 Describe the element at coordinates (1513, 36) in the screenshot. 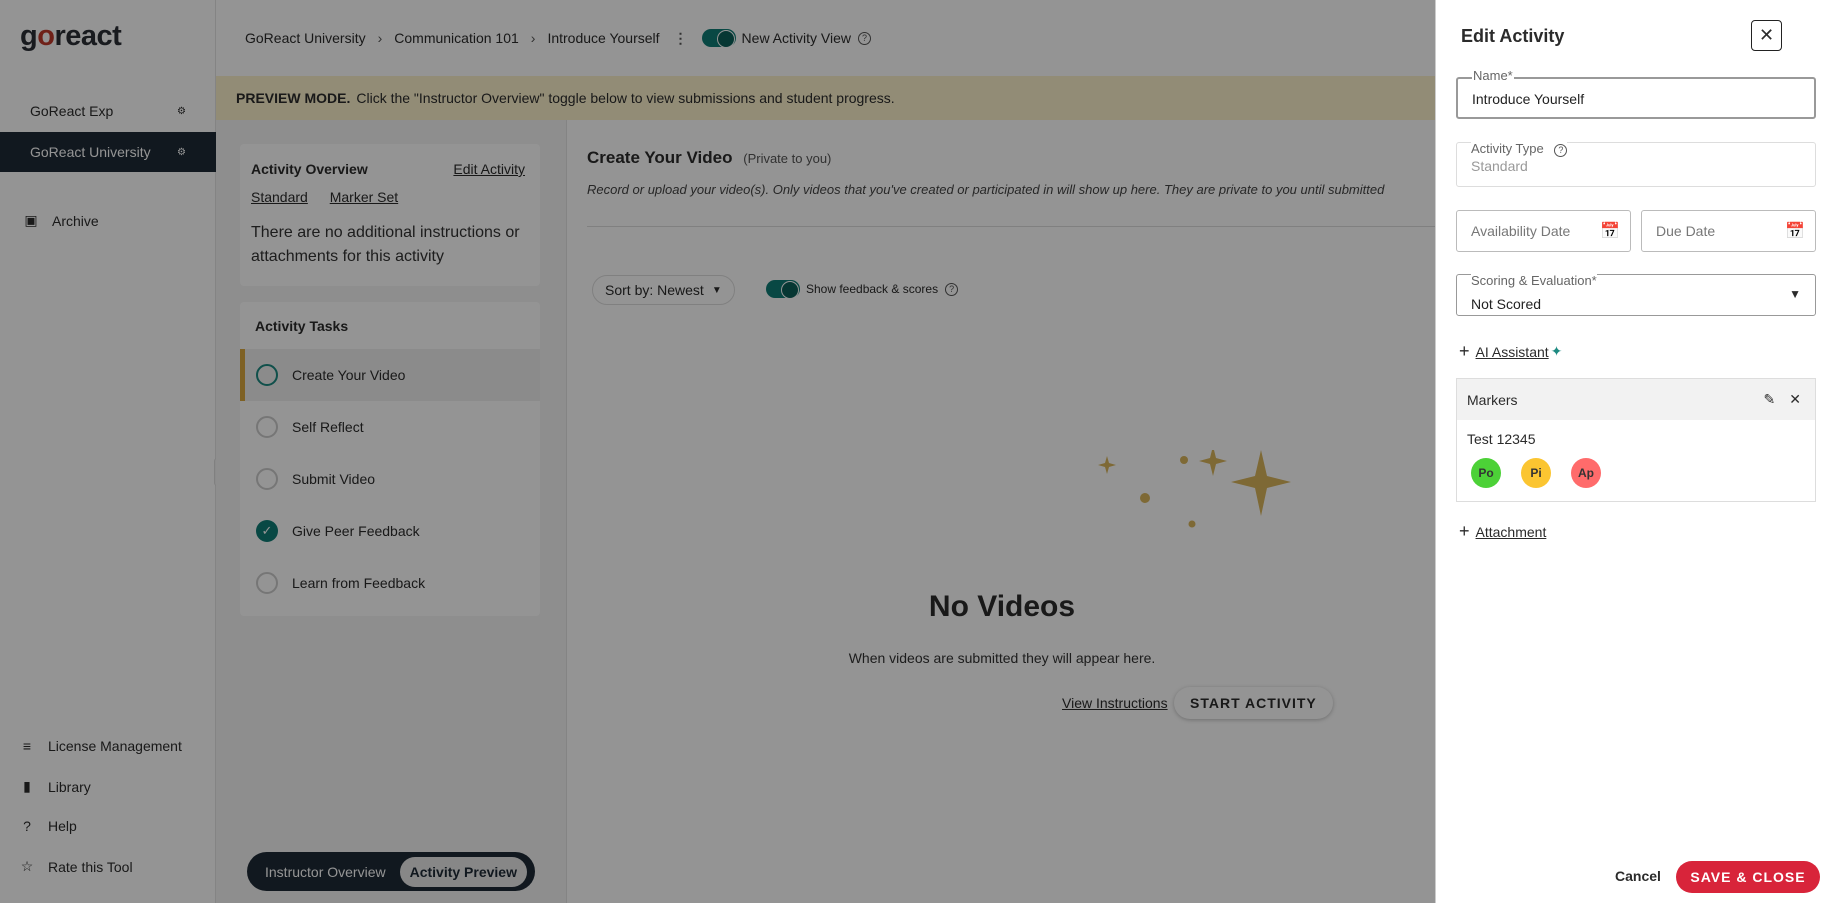

I see `drawer-title: Edit Activity` at that location.